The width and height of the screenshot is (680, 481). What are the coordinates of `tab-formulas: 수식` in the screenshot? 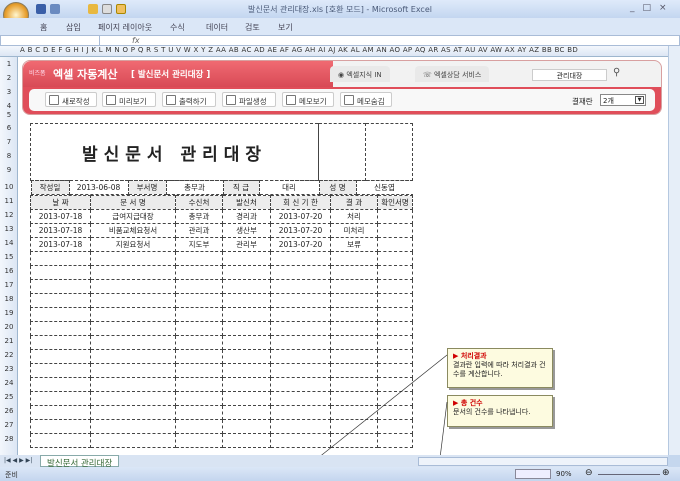 It's located at (177, 27).